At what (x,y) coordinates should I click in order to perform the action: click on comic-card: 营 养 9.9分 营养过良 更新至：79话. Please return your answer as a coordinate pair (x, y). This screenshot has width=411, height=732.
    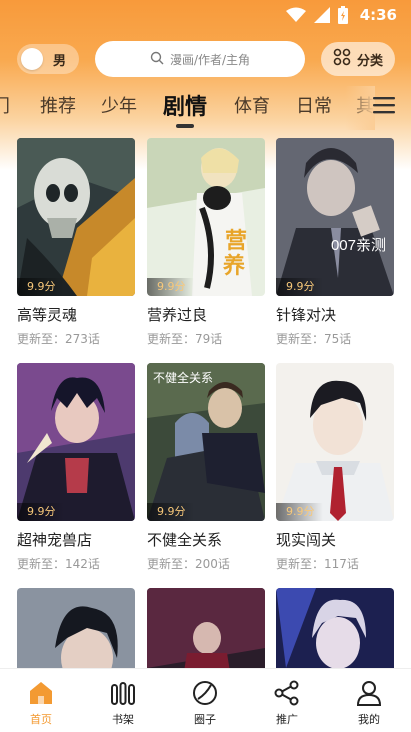
    Looking at the image, I should click on (206, 242).